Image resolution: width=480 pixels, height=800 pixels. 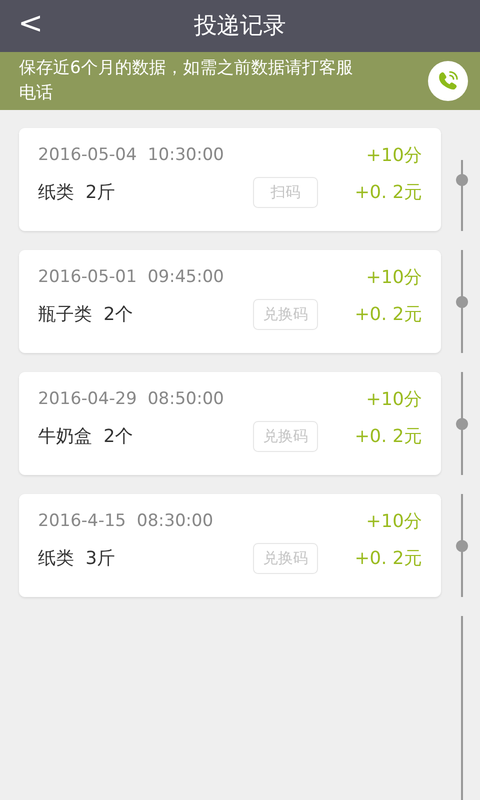 I want to click on record-item: 瓶子类 2个, so click(x=86, y=315).